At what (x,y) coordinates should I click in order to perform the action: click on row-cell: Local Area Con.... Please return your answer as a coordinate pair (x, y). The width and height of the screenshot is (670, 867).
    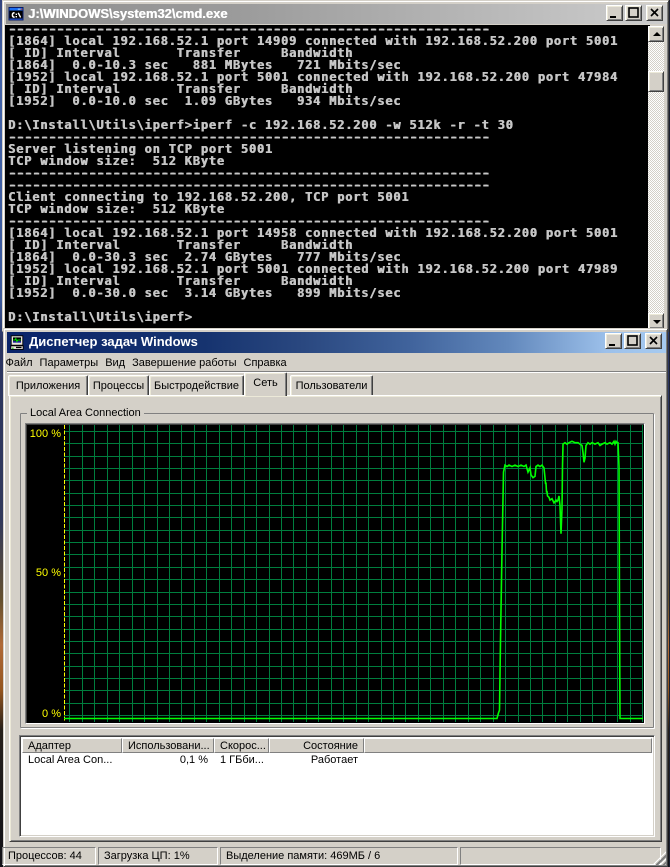
    Looking at the image, I should click on (70, 760).